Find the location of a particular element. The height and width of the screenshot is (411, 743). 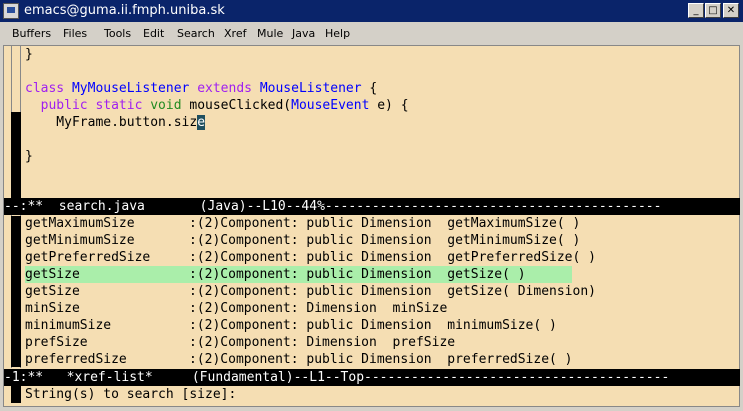

xref-symbol-name: getMaximumSize is located at coordinates (80, 223).